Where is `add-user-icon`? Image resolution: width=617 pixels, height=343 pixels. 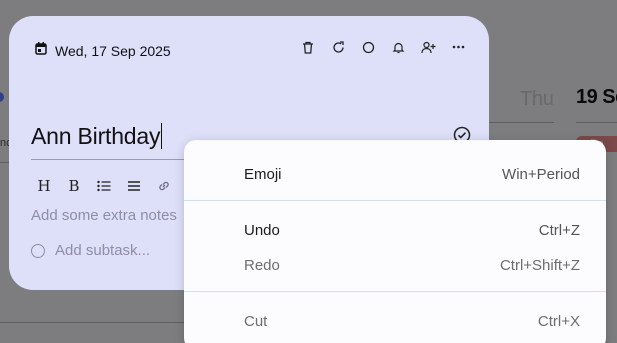
add-user-icon is located at coordinates (428, 47).